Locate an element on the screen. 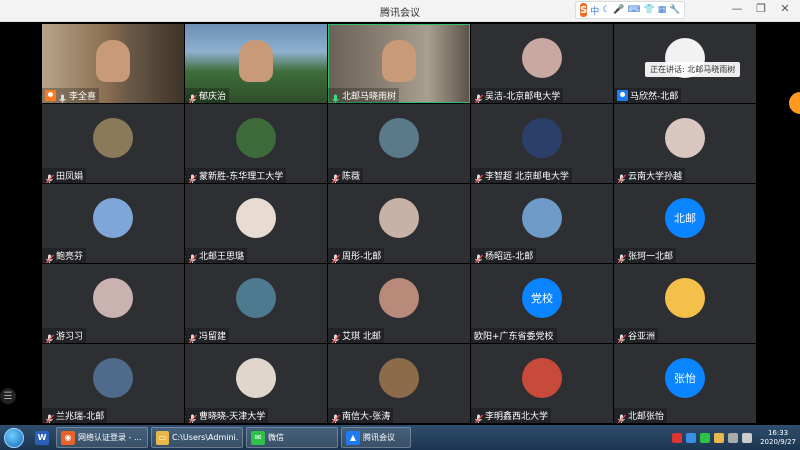  participant-tile: 李智超 北京邮电大学 is located at coordinates (542, 143).